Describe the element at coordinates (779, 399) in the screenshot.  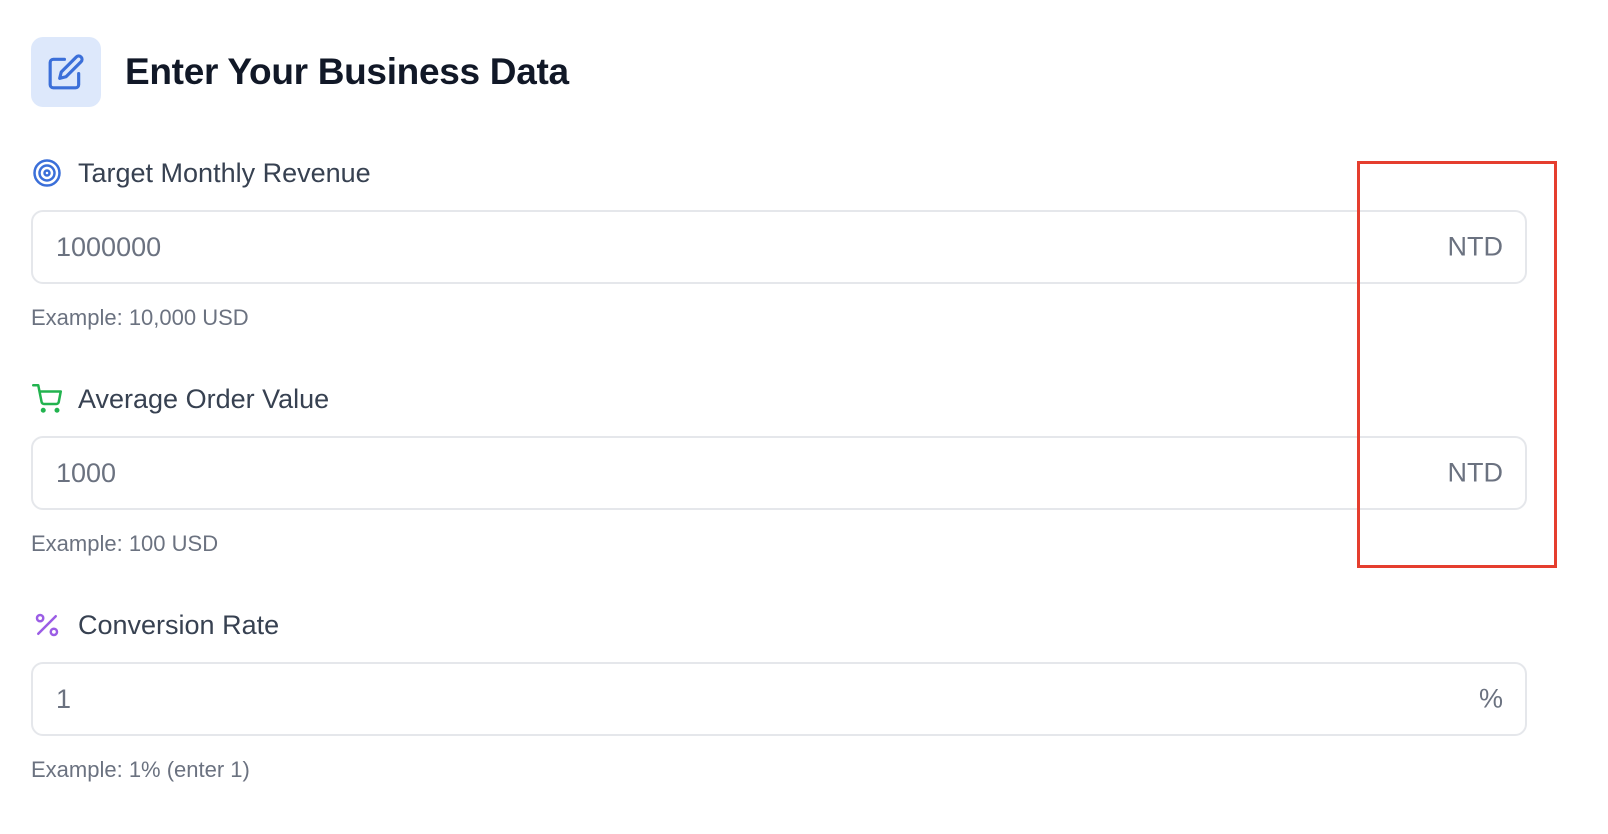
I see `field-label-row: Average Order Value` at that location.